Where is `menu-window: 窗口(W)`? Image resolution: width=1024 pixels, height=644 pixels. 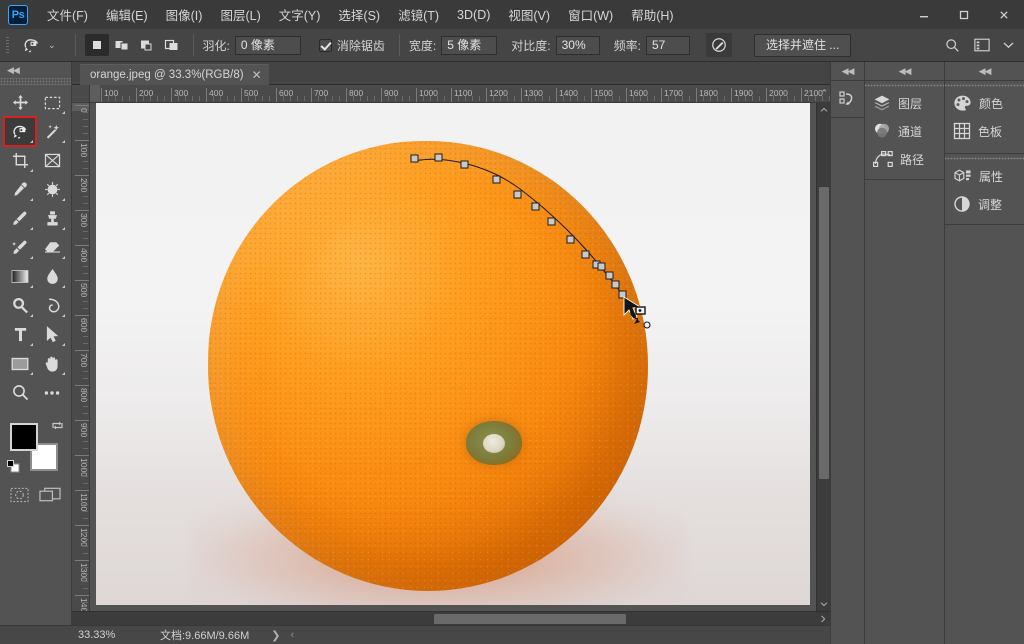
menu-window: 窗口(W) is located at coordinates (590, 14).